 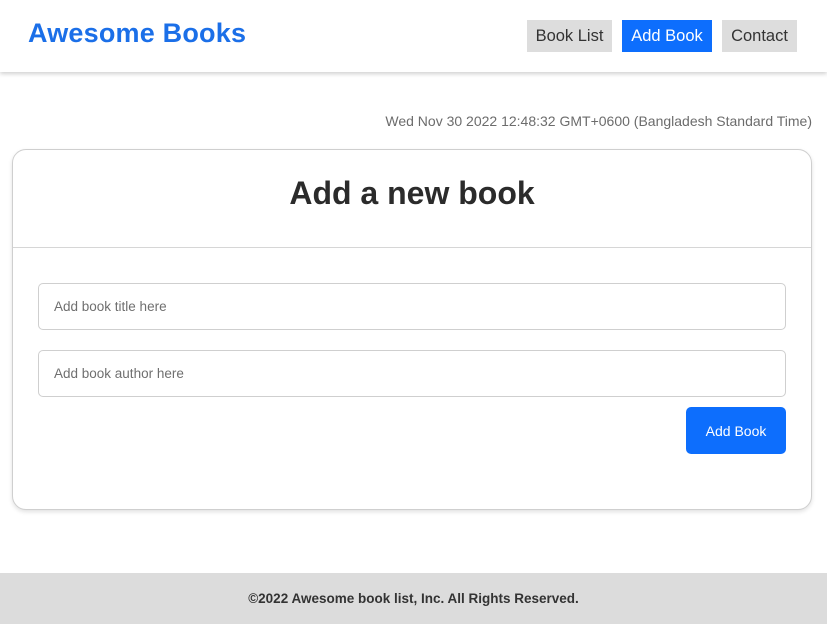 What do you see at coordinates (412, 373) in the screenshot?
I see `book-author-input` at bounding box center [412, 373].